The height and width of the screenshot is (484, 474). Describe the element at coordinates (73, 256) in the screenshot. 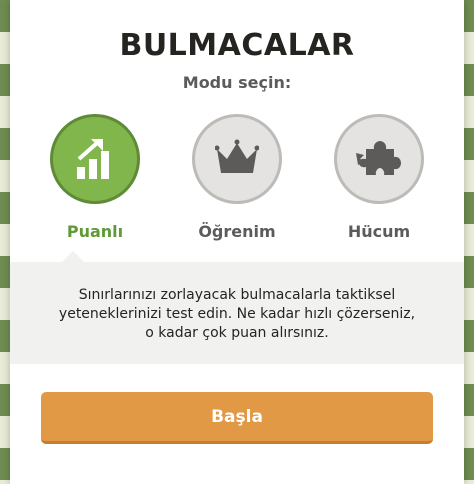

I see `description-pointer` at that location.